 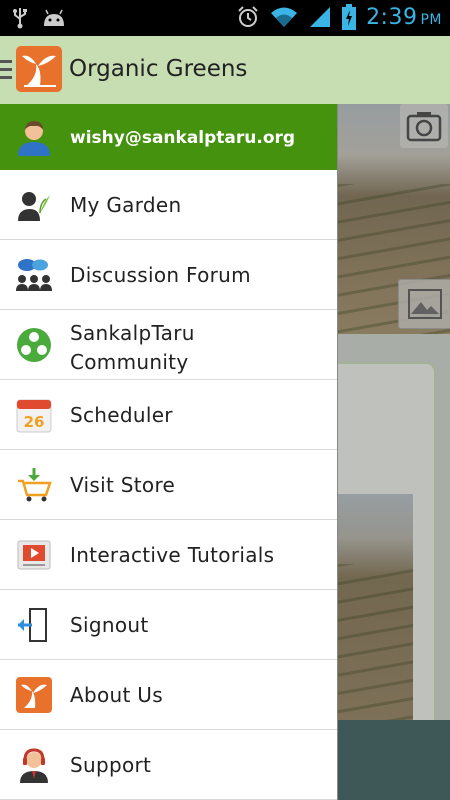 What do you see at coordinates (20, 18) in the screenshot?
I see `usb-icon` at bounding box center [20, 18].